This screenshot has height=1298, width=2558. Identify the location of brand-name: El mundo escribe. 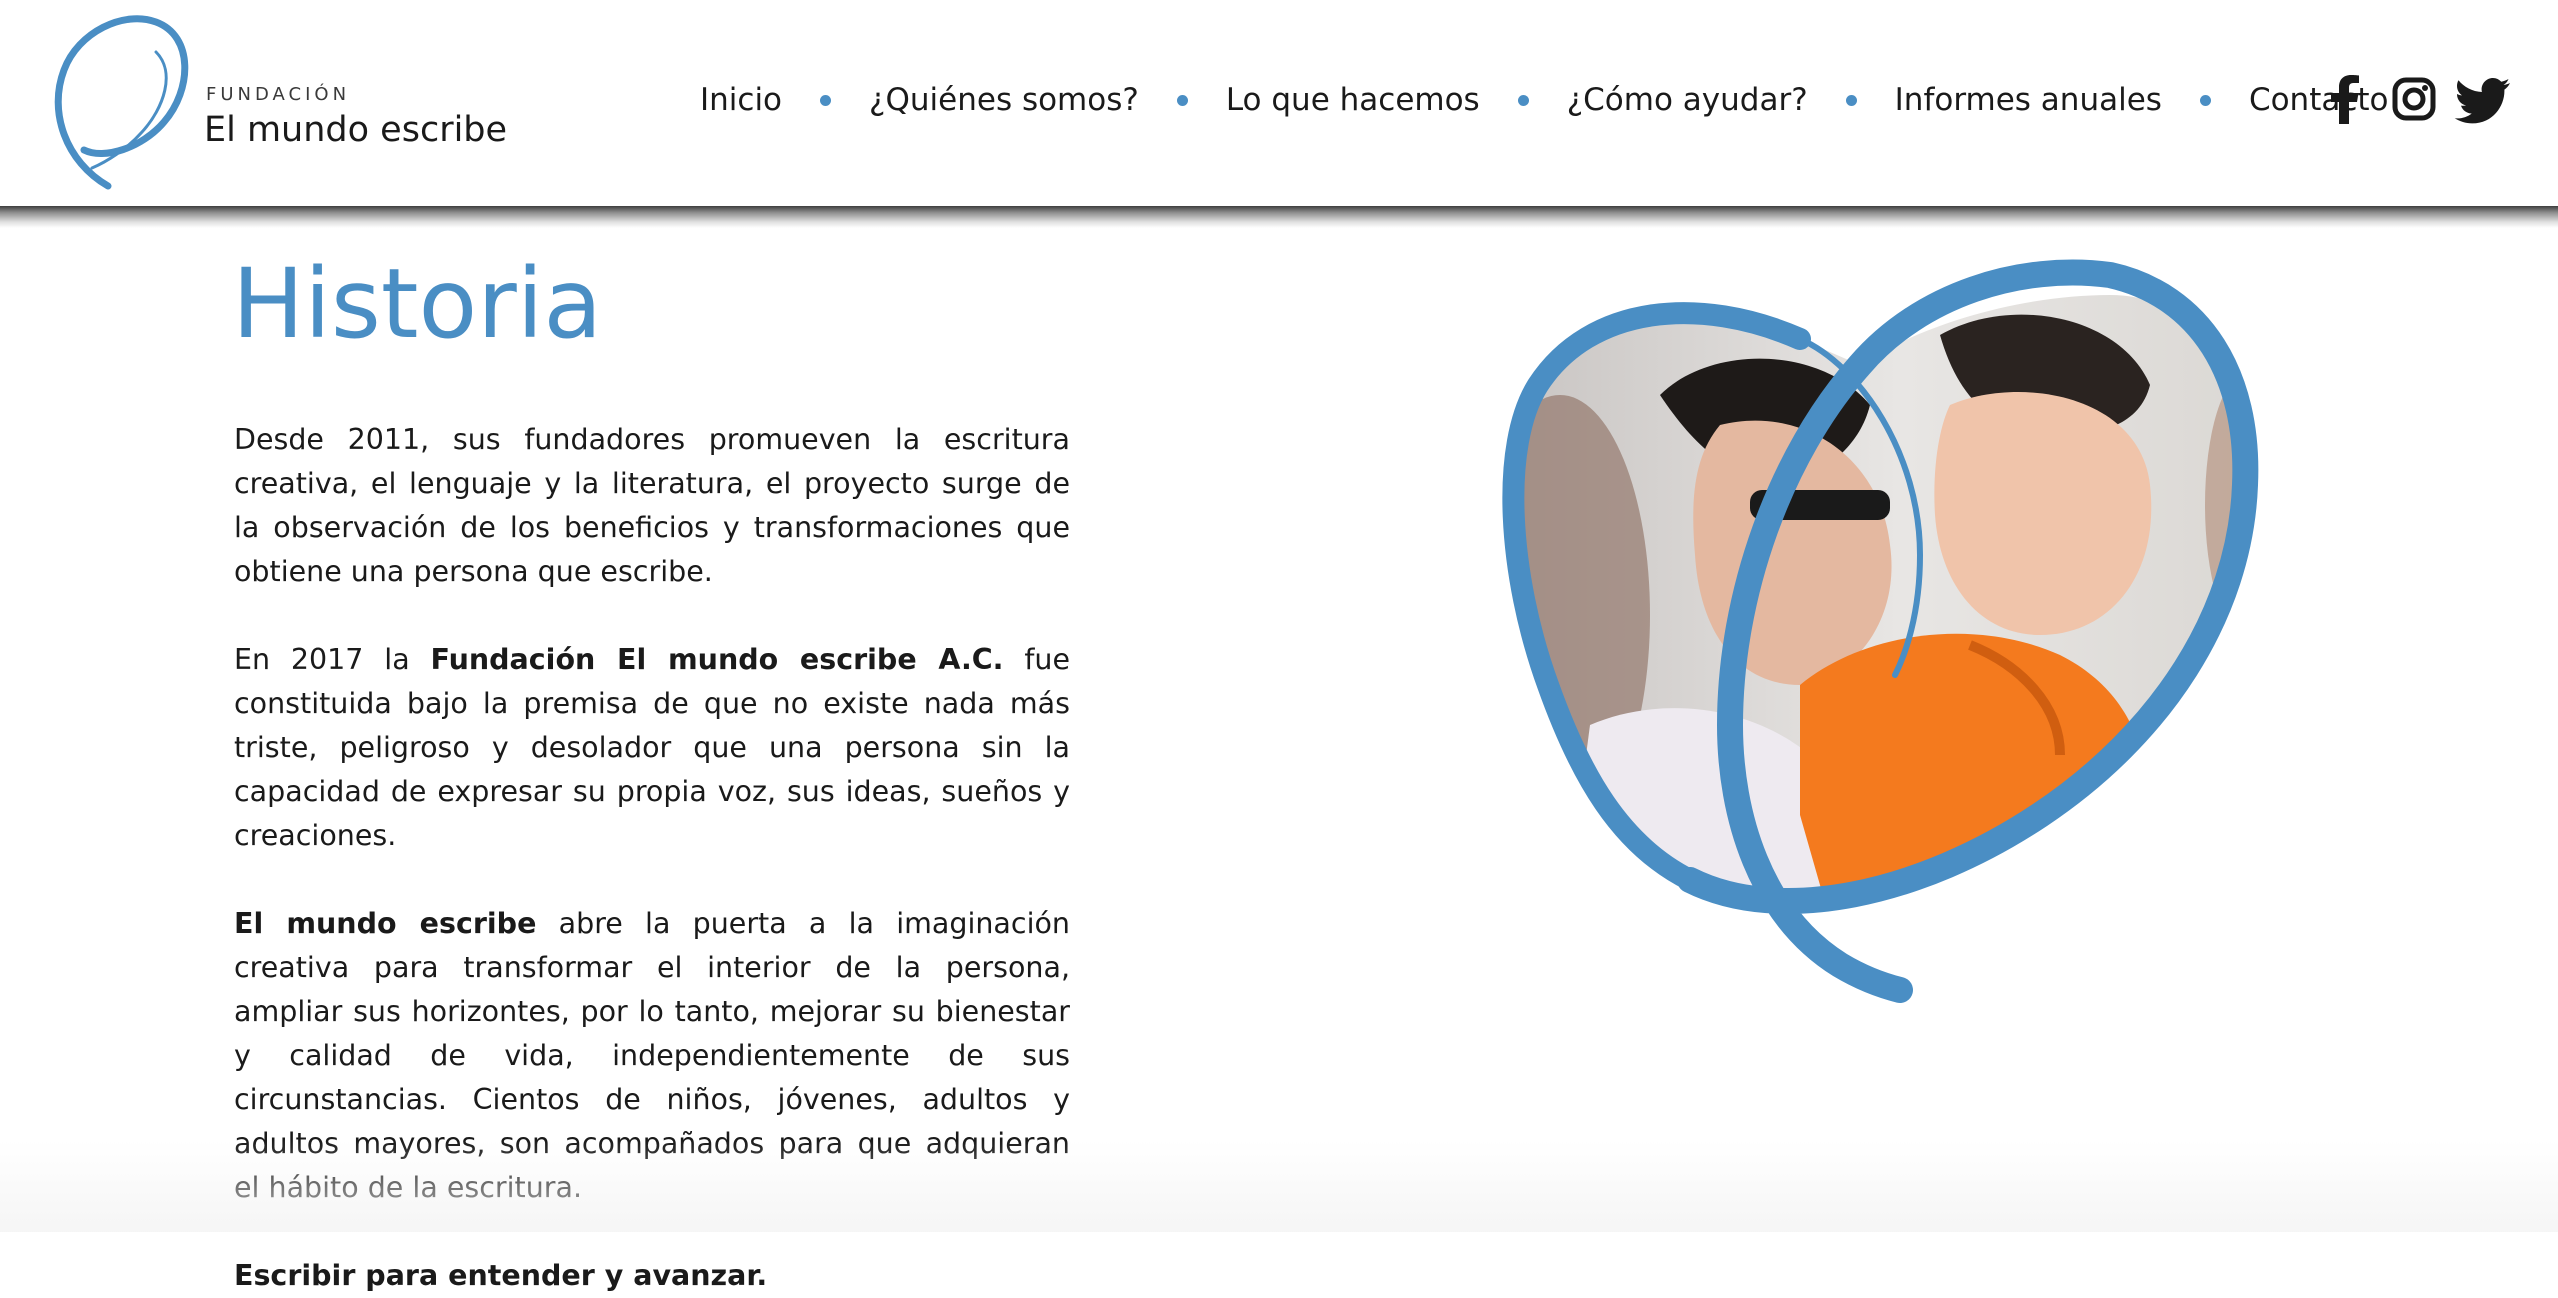
(385, 923).